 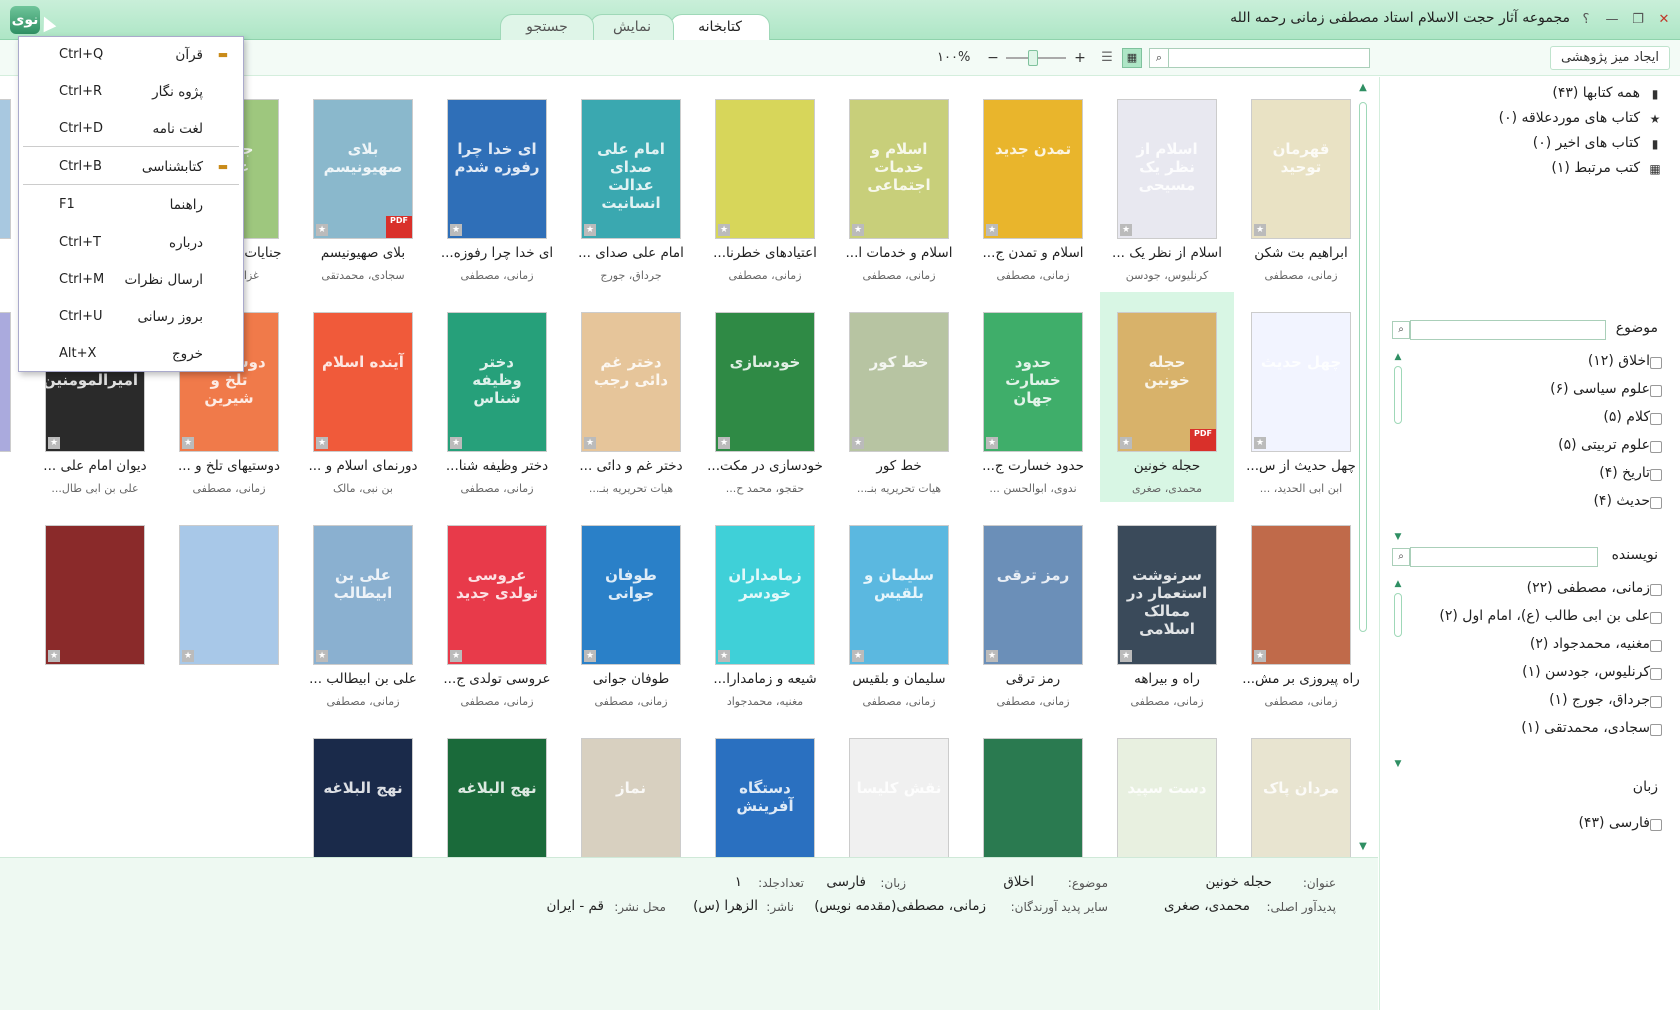 What do you see at coordinates (547, 27) in the screenshot?
I see `tab-search: جستجو` at bounding box center [547, 27].